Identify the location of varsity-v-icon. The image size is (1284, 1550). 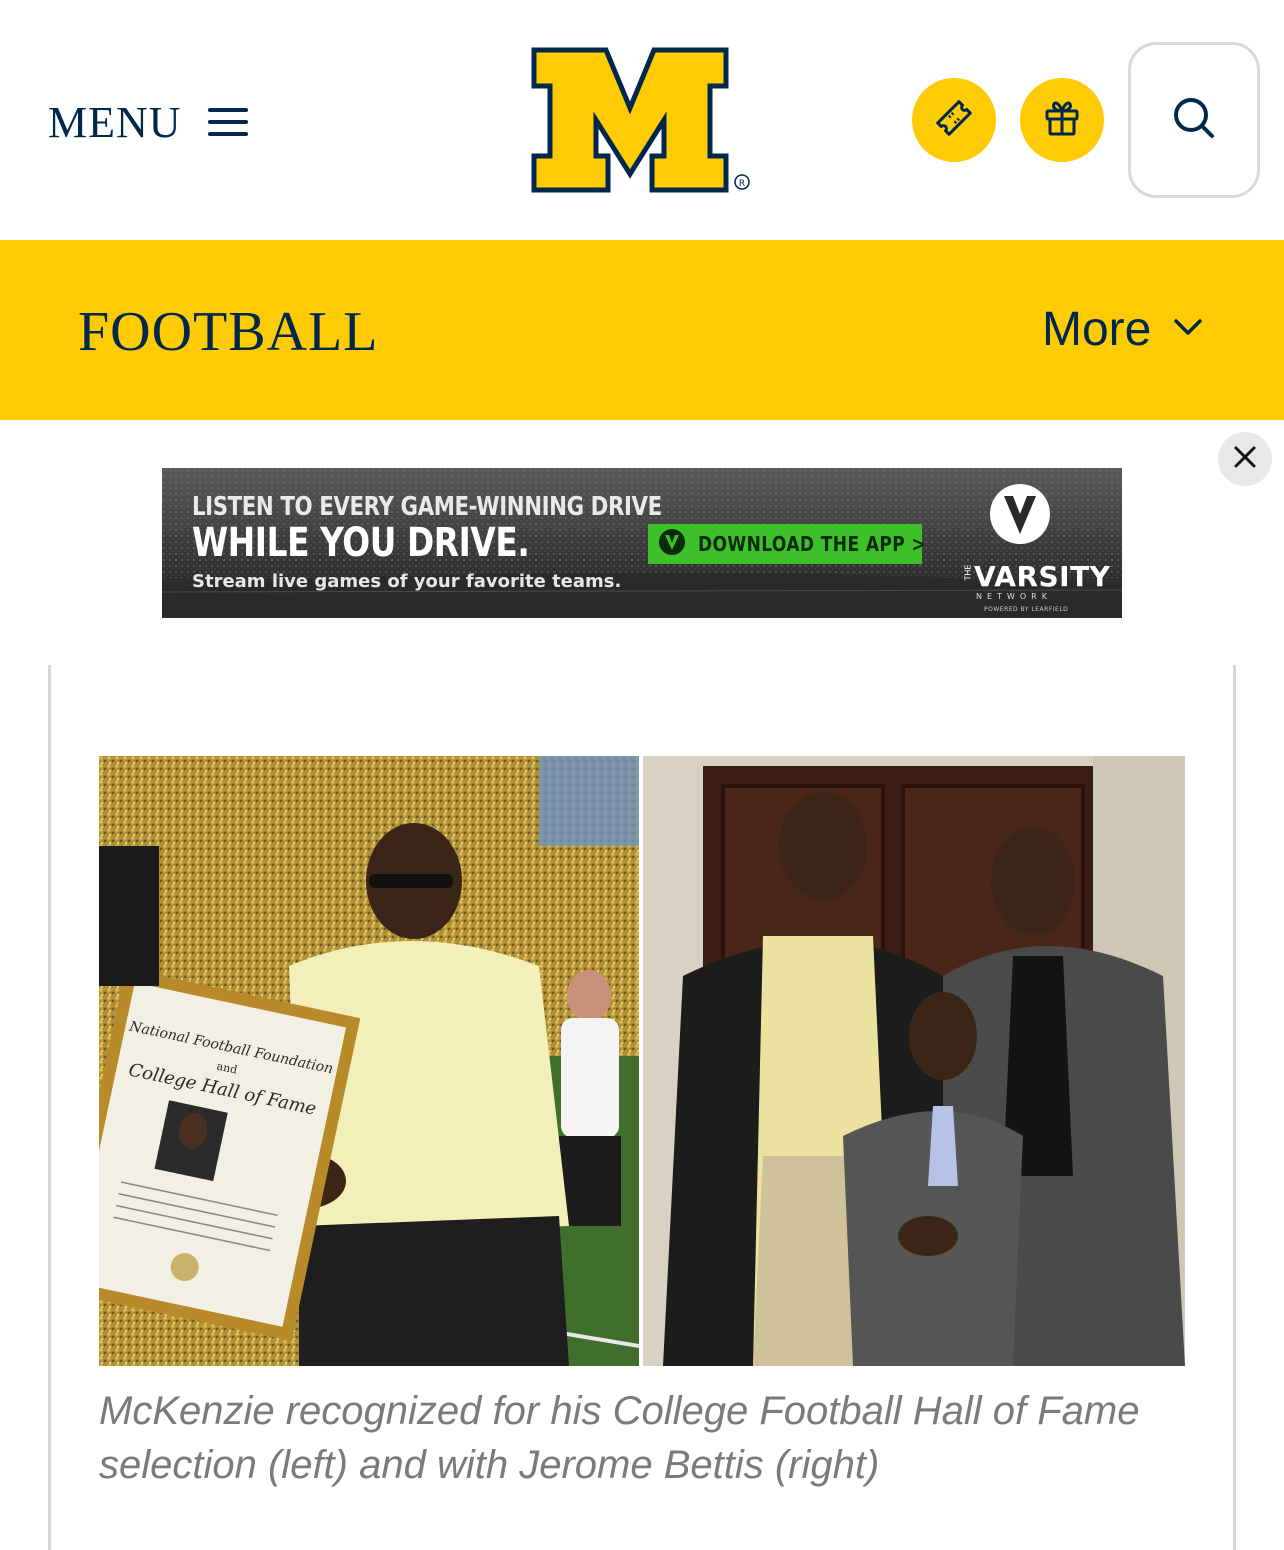
(672, 544).